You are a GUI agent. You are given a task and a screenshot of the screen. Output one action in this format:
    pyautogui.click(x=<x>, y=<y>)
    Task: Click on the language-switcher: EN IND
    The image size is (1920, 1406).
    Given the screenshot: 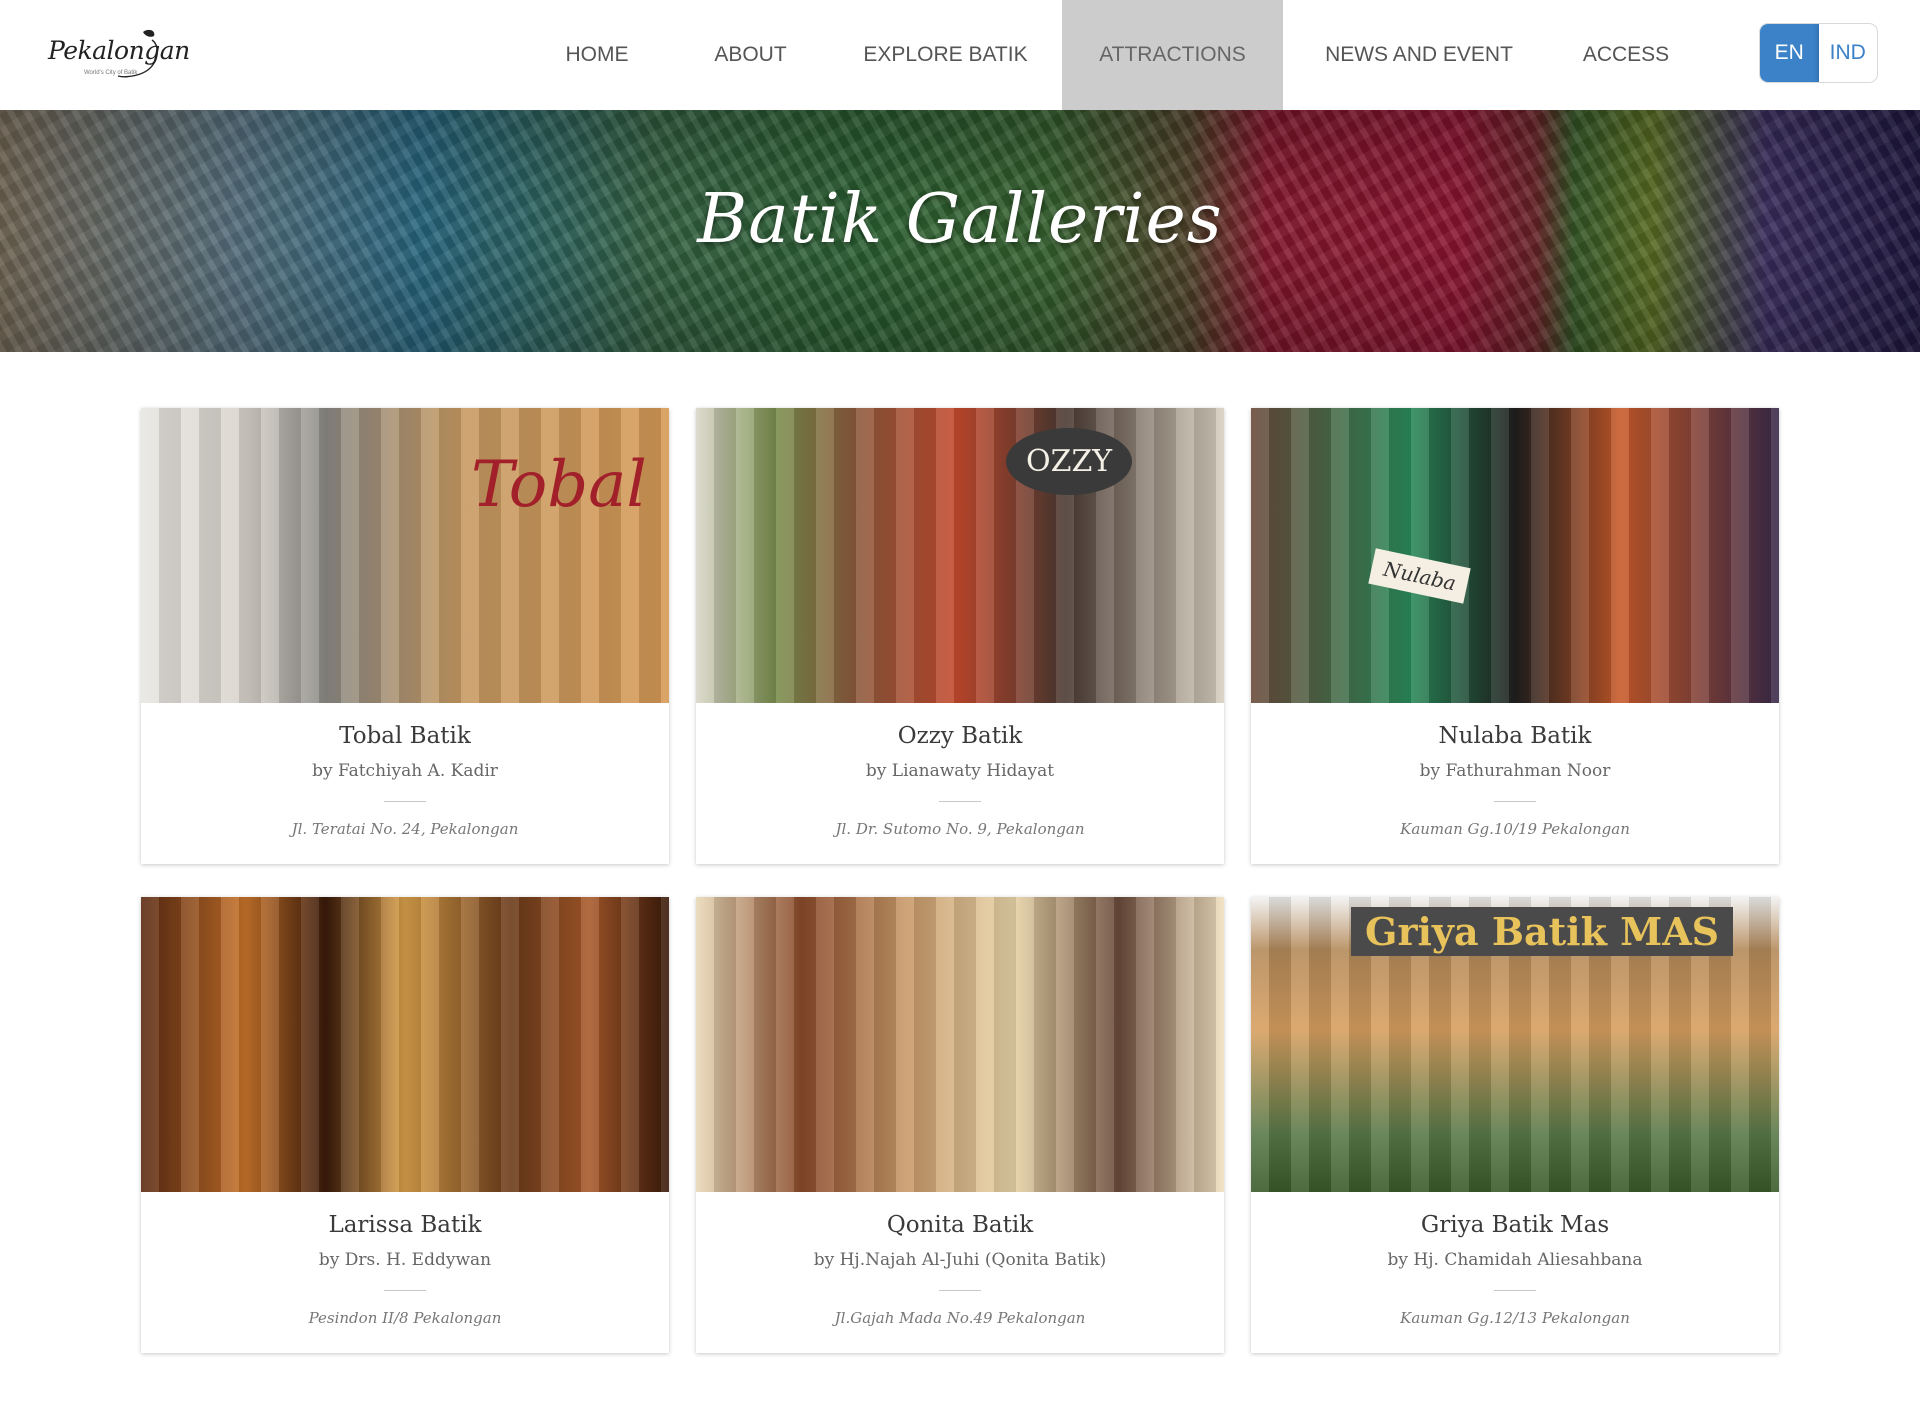 What is the action you would take?
    pyautogui.click(x=1818, y=53)
    